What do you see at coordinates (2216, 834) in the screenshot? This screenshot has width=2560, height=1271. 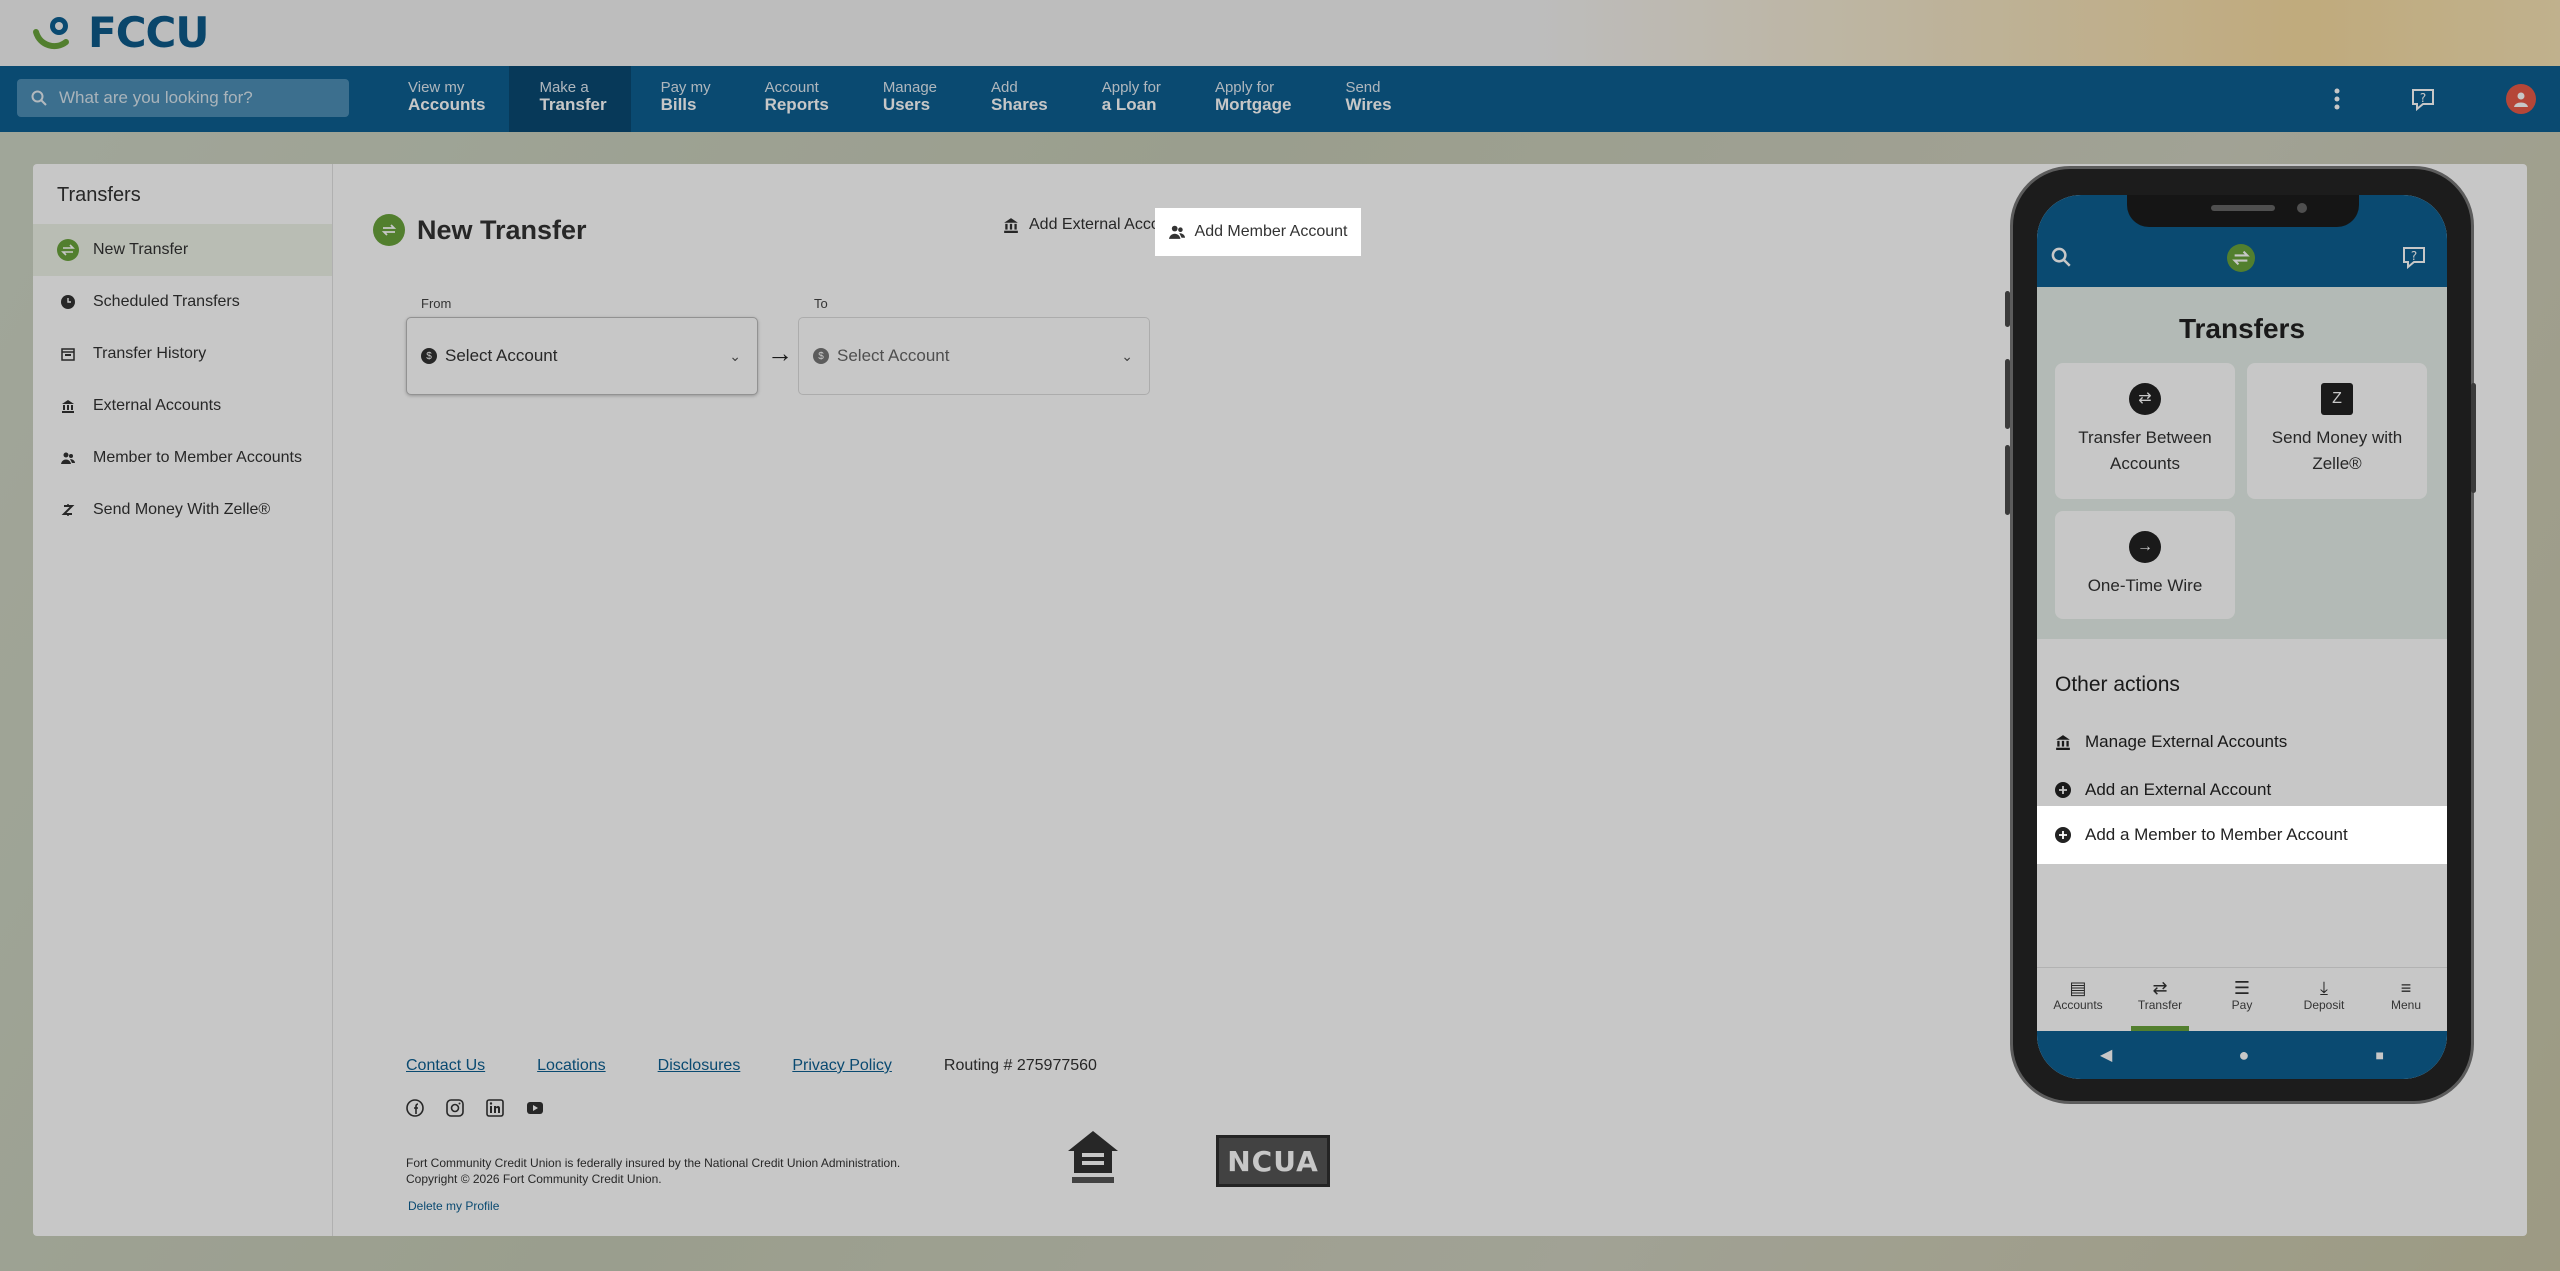 I see `action-label: Add a Member to Member Account` at bounding box center [2216, 834].